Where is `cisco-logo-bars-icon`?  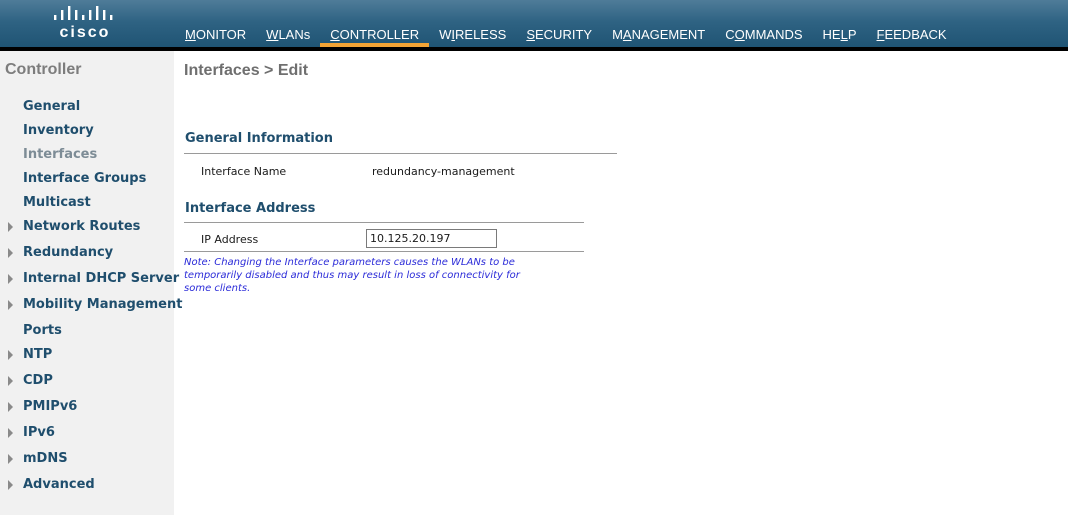 cisco-logo-bars-icon is located at coordinates (83, 13).